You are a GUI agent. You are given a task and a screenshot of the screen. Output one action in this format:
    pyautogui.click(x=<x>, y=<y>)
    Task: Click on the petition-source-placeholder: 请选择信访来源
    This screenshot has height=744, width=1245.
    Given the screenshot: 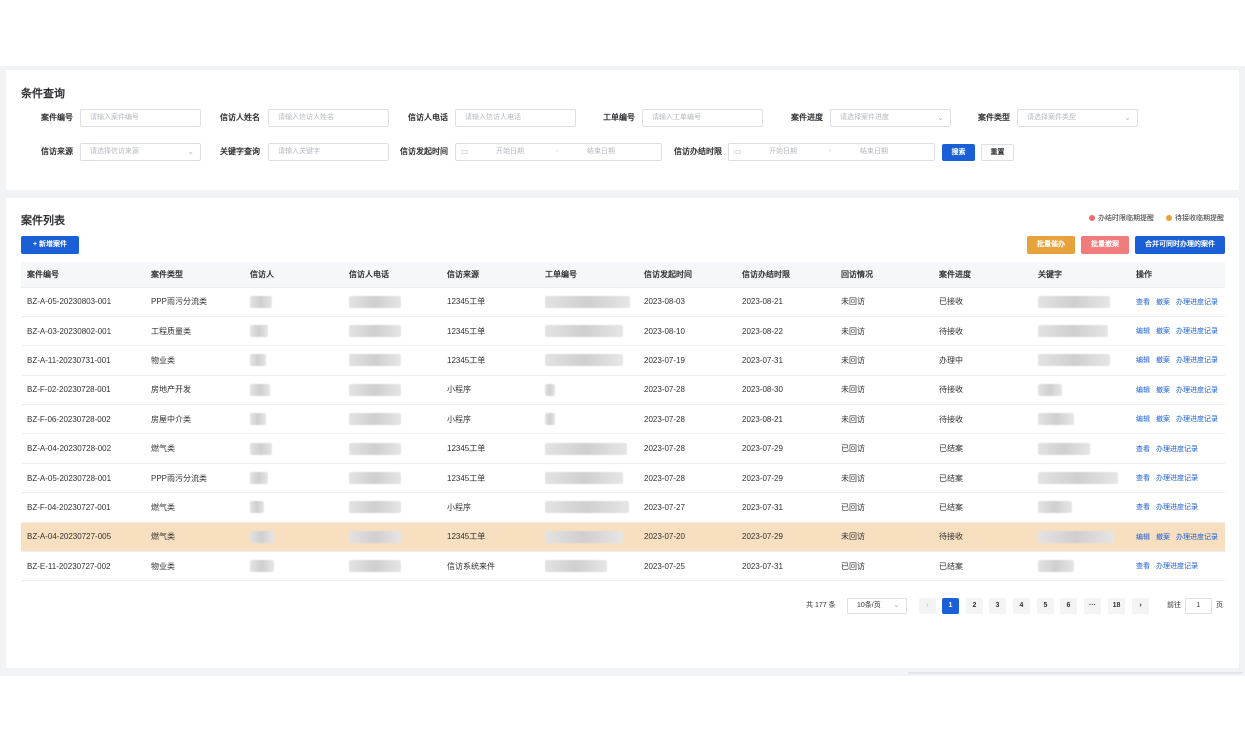 What is the action you would take?
    pyautogui.click(x=114, y=151)
    